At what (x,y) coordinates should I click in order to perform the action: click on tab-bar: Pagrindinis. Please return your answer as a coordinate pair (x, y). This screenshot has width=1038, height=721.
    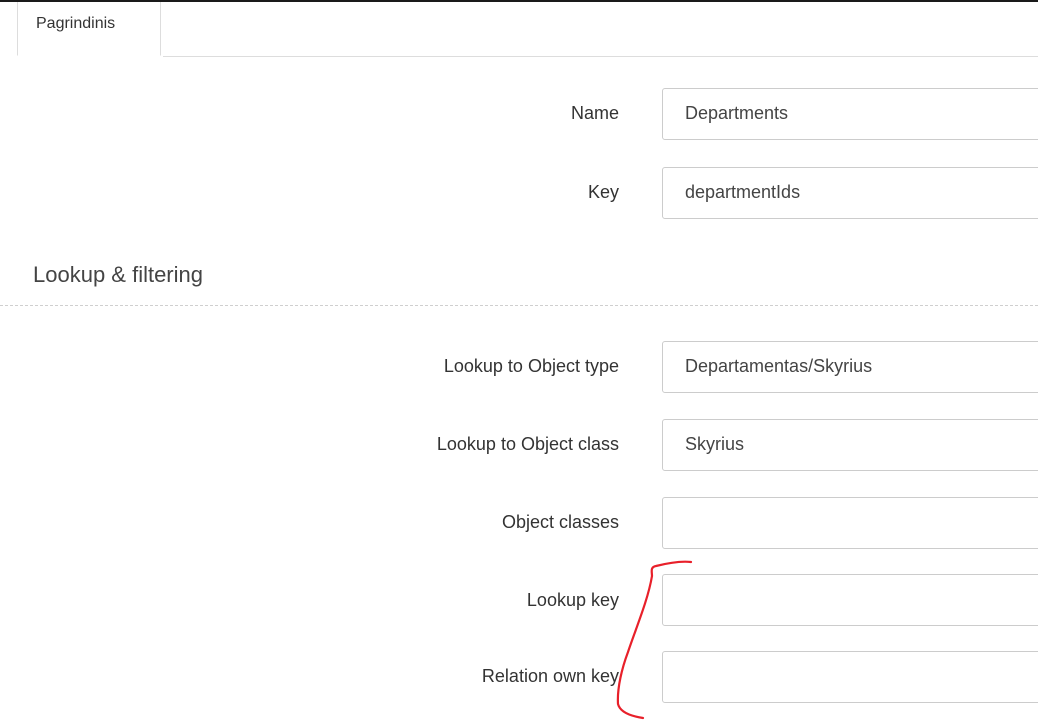
    Looking at the image, I should click on (519, 29).